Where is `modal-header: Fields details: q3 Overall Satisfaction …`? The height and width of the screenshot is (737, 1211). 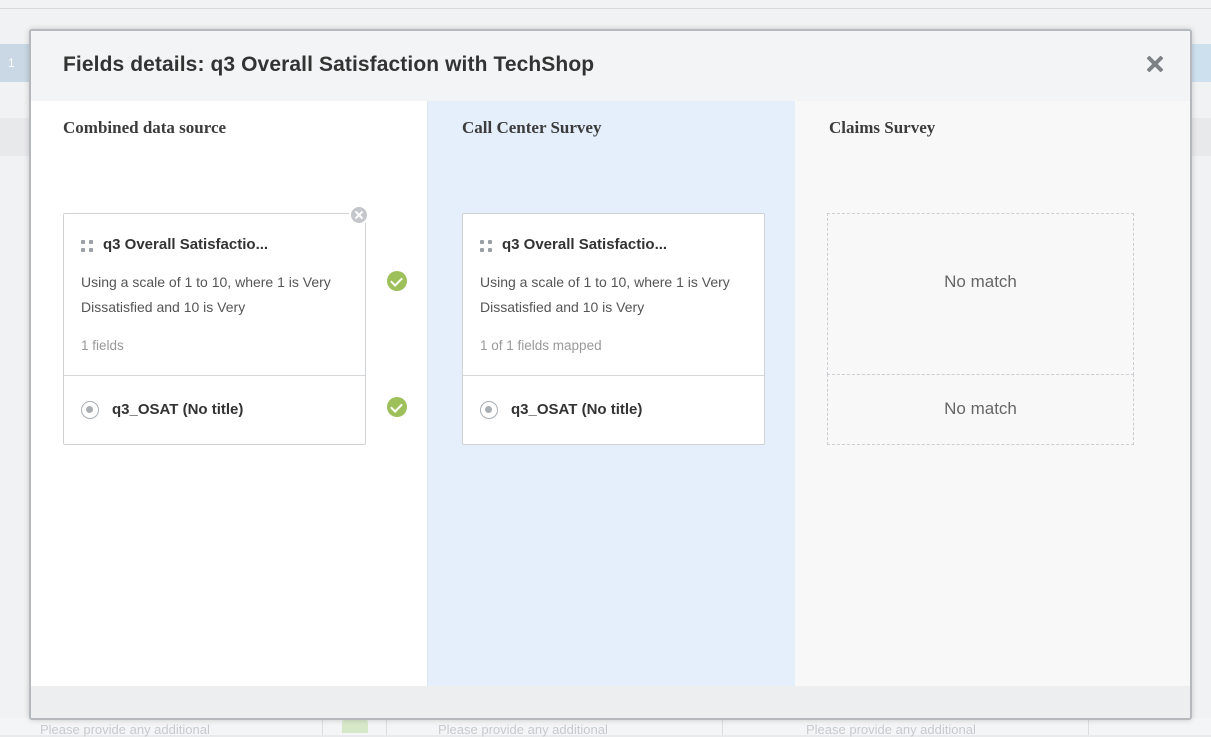
modal-header: Fields details: q3 Overall Satisfaction … is located at coordinates (610, 66).